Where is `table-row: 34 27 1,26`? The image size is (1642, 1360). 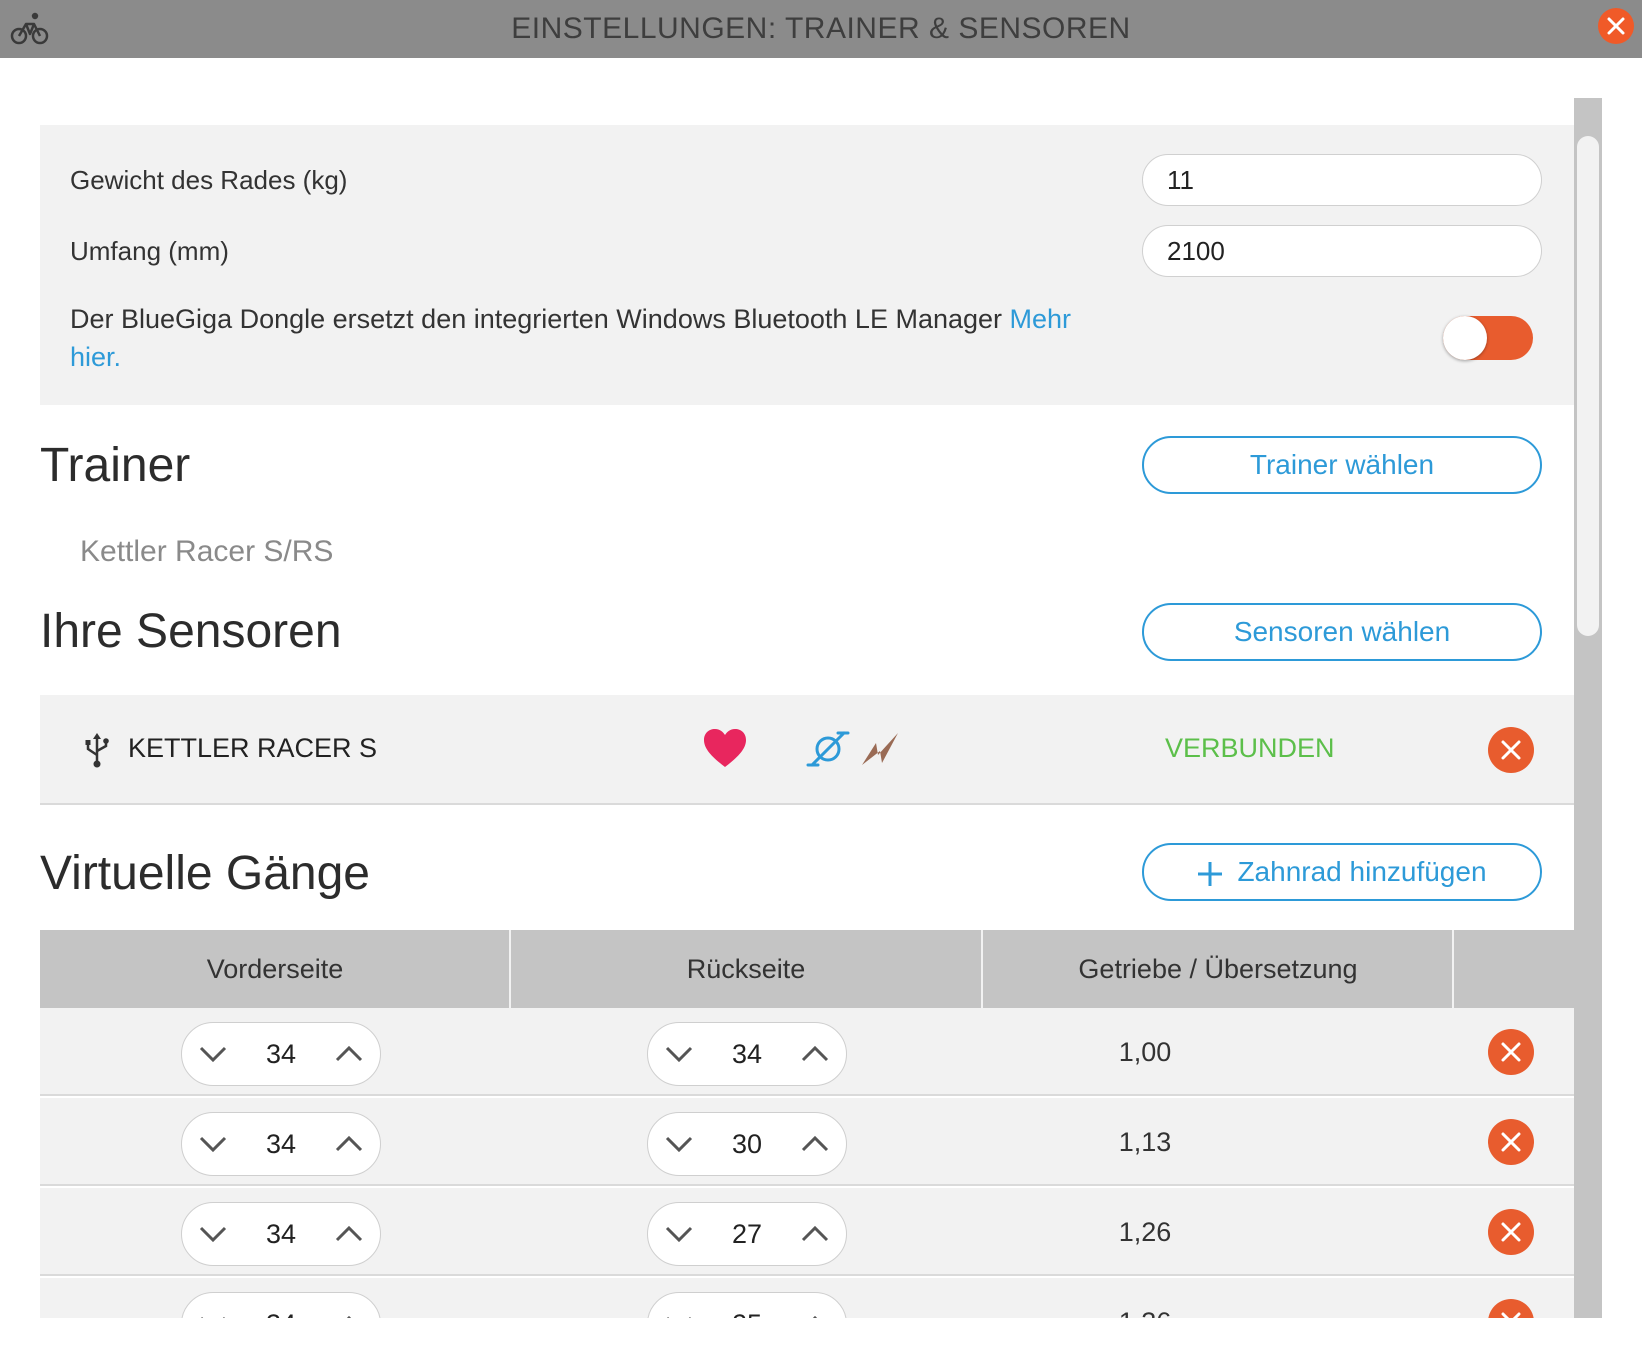 table-row: 34 27 1,26 is located at coordinates (807, 1232).